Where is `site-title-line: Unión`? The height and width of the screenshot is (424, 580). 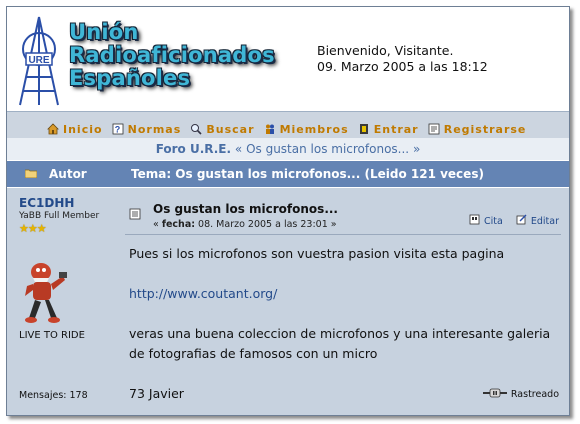
site-title-line: Unión is located at coordinates (104, 32).